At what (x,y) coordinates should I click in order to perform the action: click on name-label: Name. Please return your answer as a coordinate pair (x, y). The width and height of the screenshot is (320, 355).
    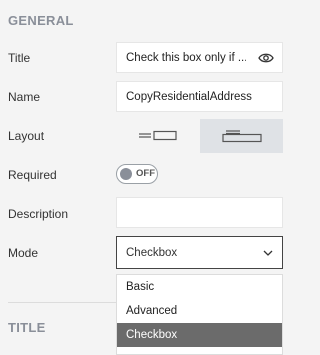
    Looking at the image, I should click on (24, 97).